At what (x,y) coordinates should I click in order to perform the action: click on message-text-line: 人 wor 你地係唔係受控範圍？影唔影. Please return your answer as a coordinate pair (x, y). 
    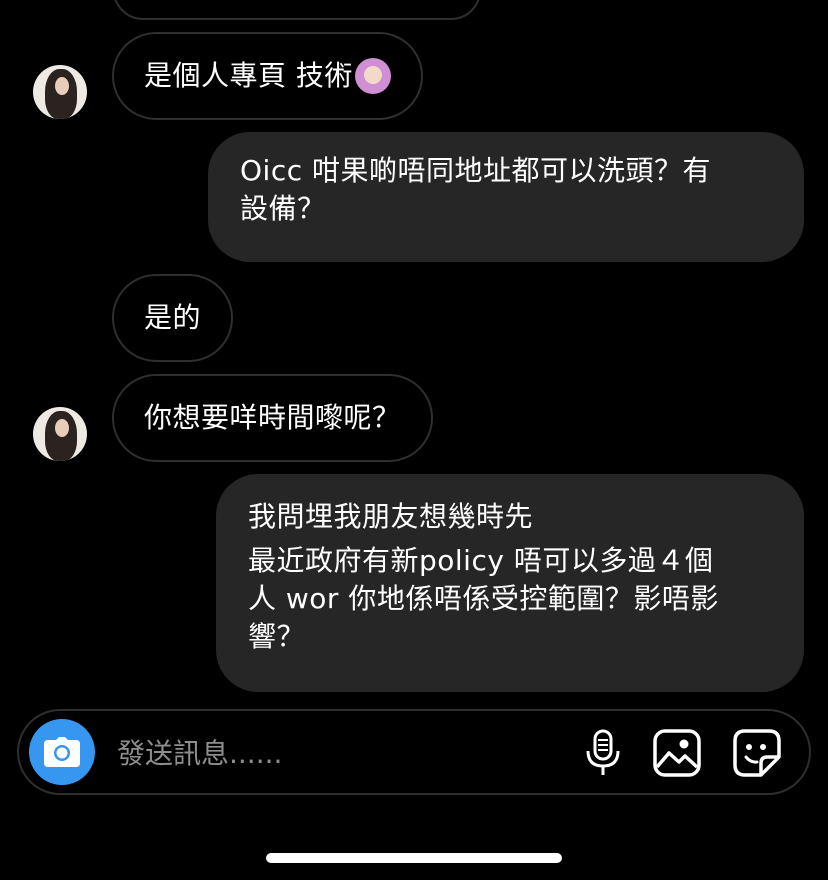
    Looking at the image, I should click on (483, 598).